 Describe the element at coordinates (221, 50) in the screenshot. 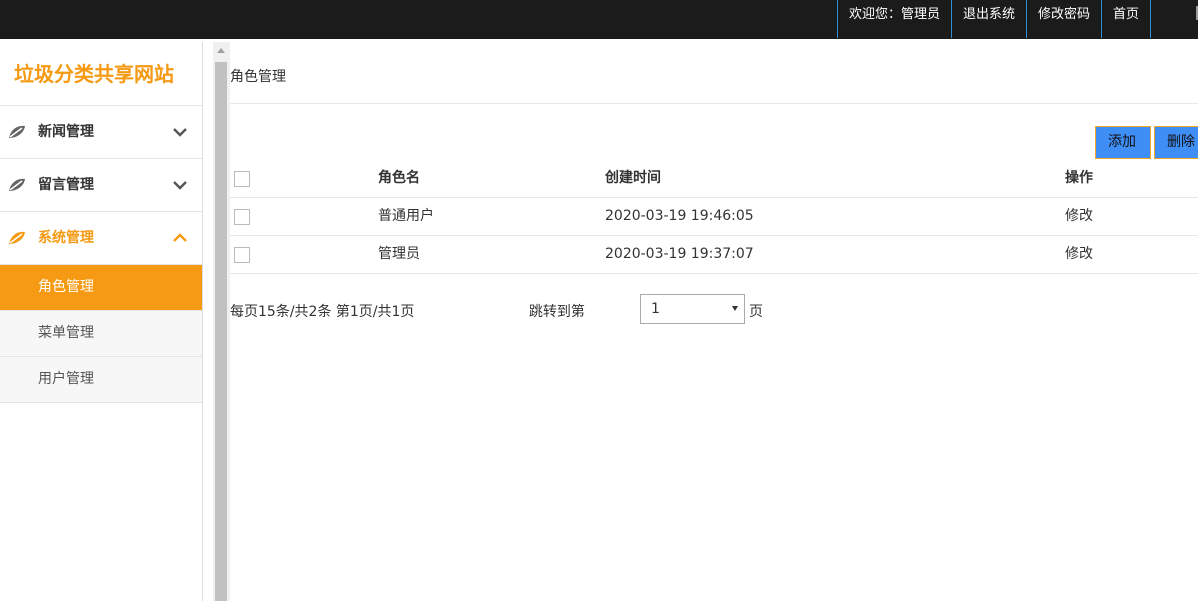

I see `scroll-up-arrow-icon` at that location.